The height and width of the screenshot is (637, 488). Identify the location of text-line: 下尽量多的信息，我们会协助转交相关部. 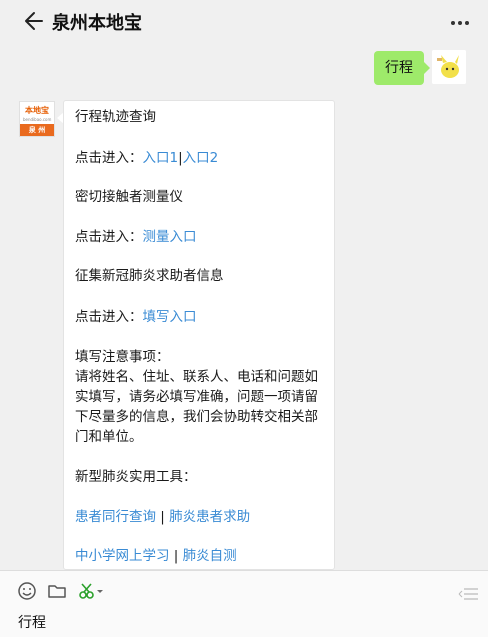
(196, 417).